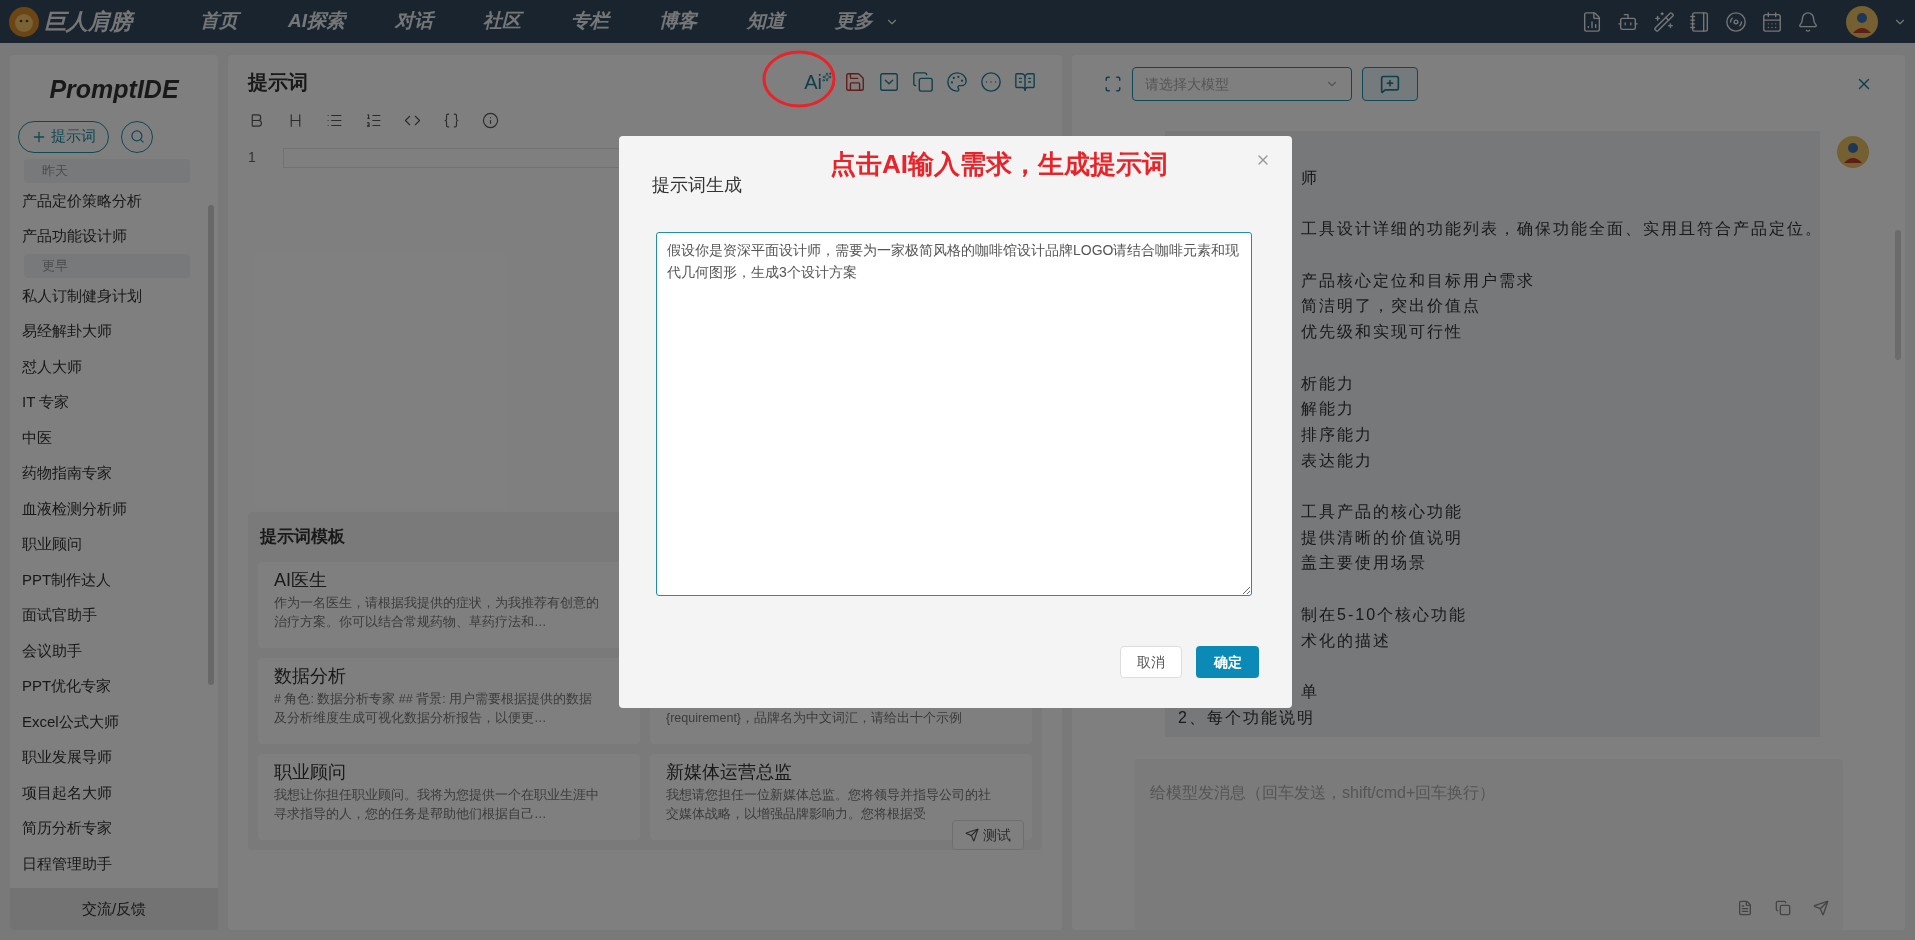  I want to click on template-title: AI医生, so click(301, 580).